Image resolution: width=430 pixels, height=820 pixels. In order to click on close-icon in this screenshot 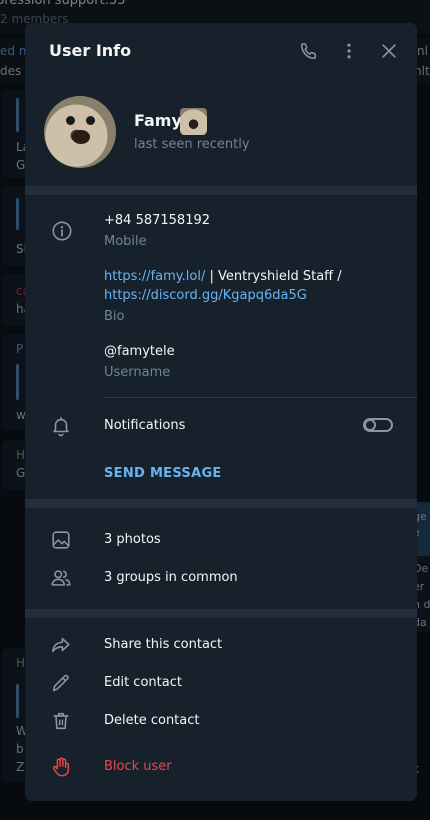, I will do `click(389, 51)`.